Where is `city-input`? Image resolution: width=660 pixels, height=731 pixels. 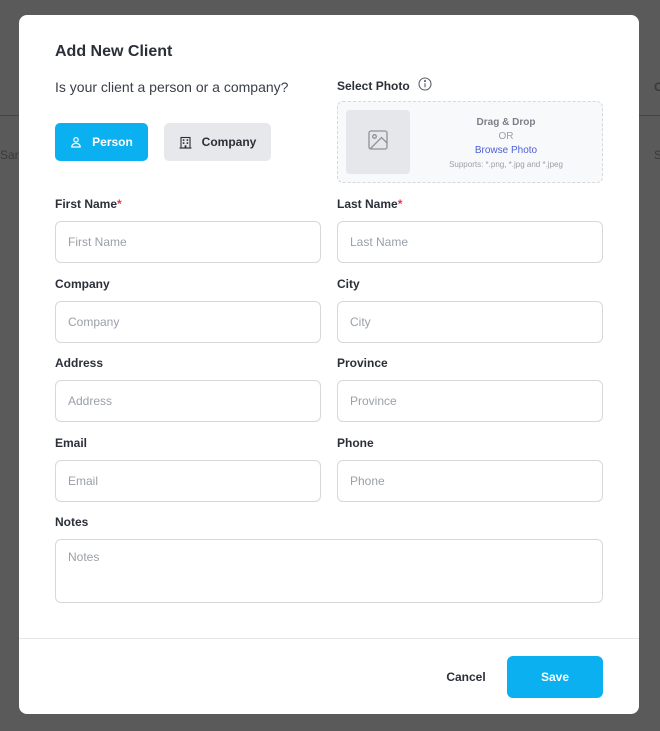 city-input is located at coordinates (470, 322).